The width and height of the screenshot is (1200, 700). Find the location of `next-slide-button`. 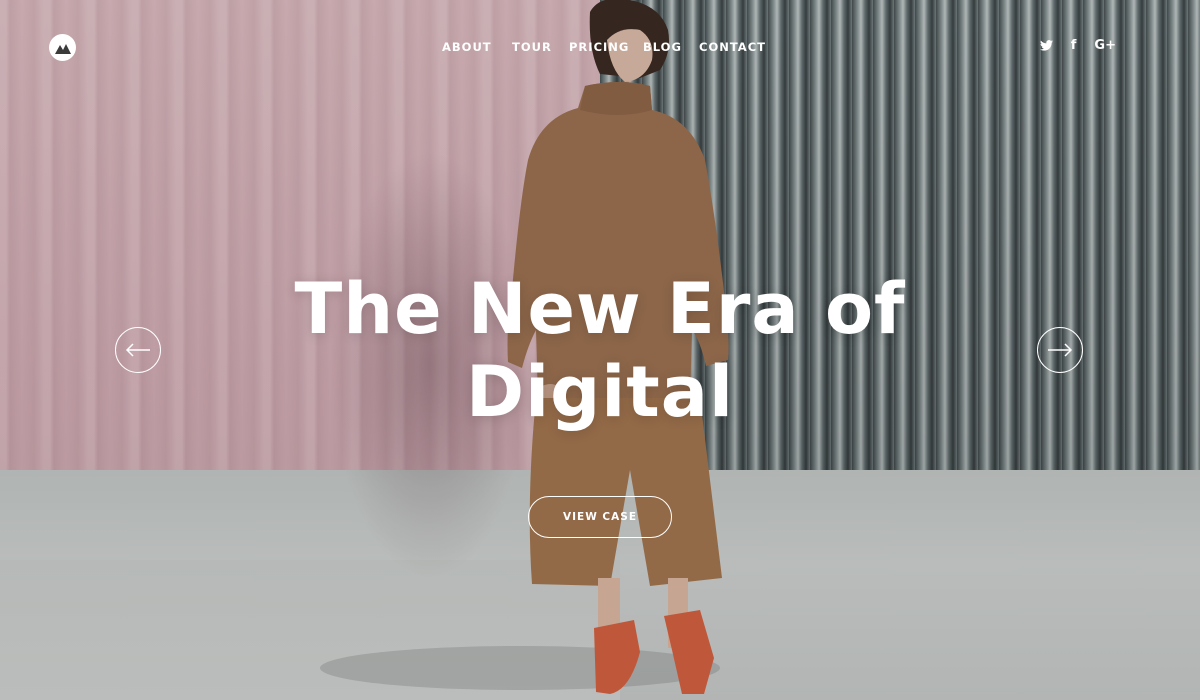

next-slide-button is located at coordinates (1060, 350).